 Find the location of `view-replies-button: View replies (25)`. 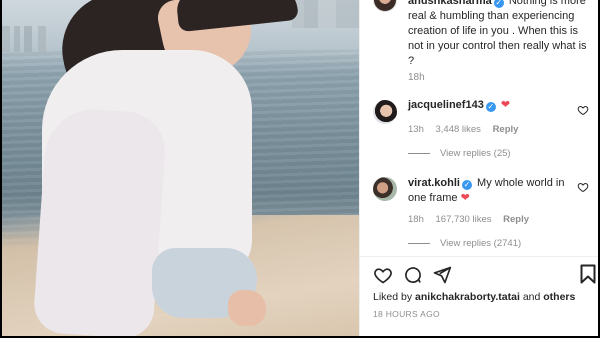

view-replies-button: View replies (25) is located at coordinates (459, 153).